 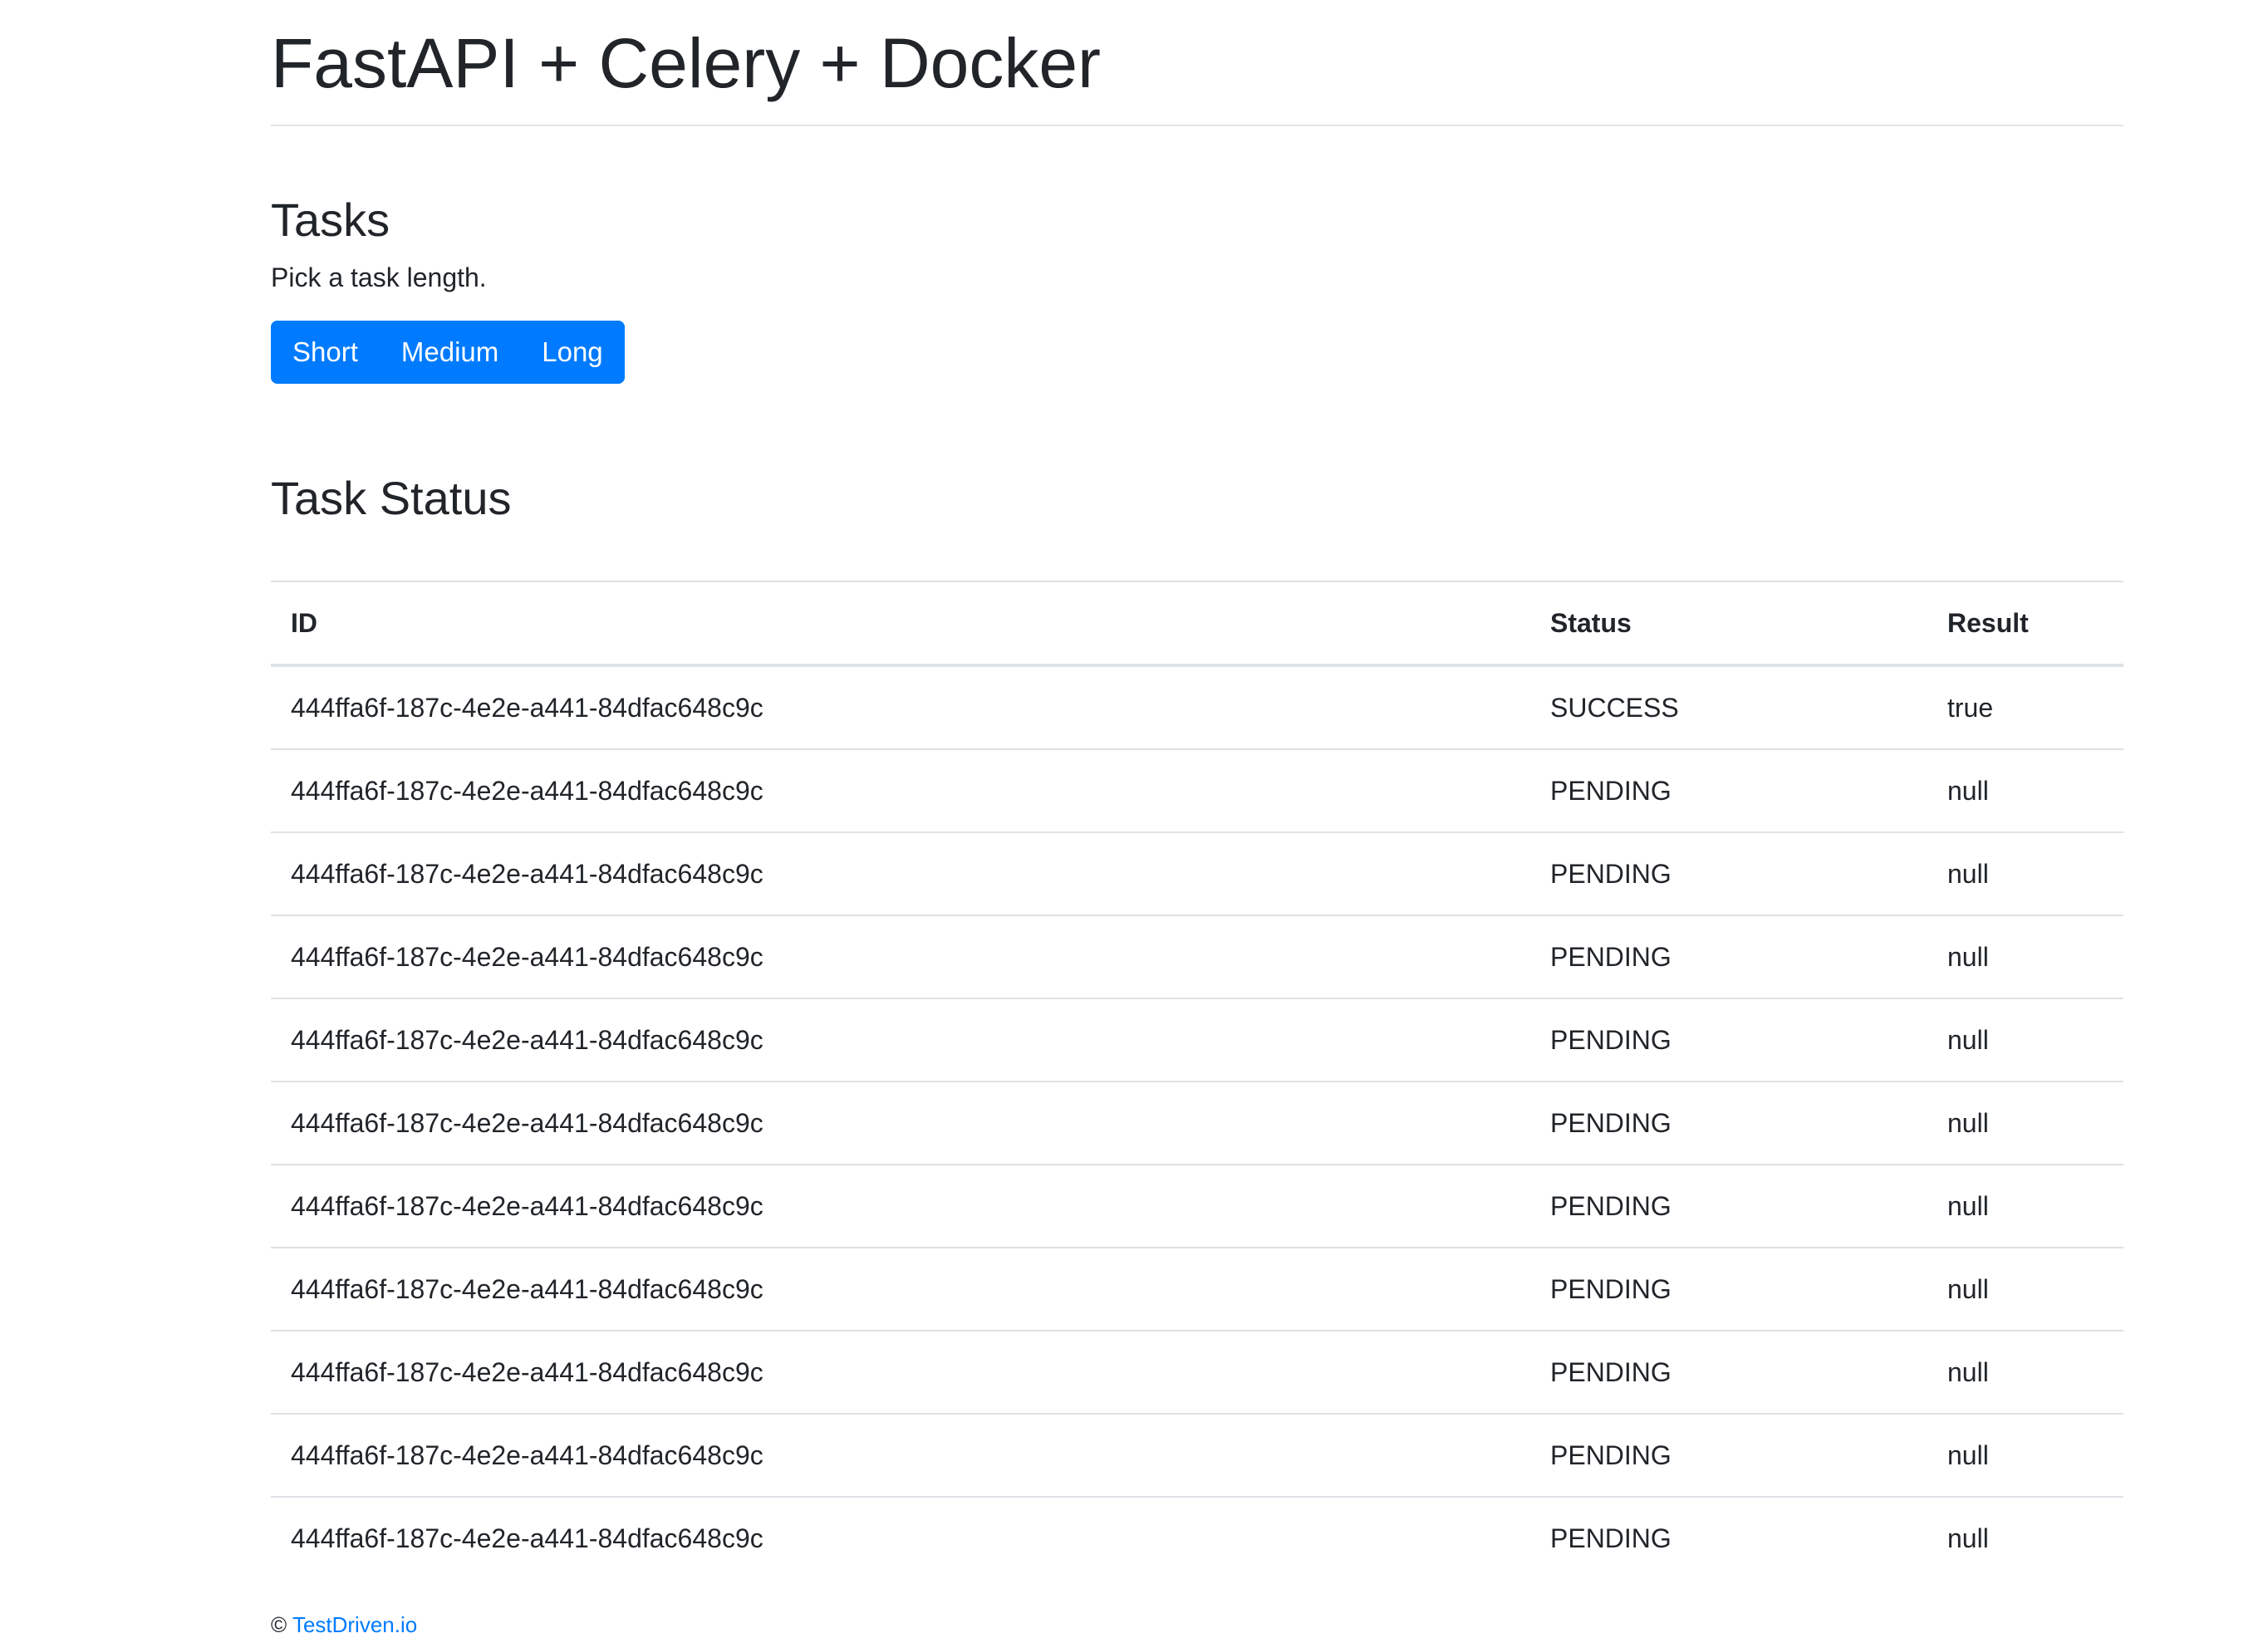 I want to click on tasks-heading: Tasks, so click(x=330, y=220).